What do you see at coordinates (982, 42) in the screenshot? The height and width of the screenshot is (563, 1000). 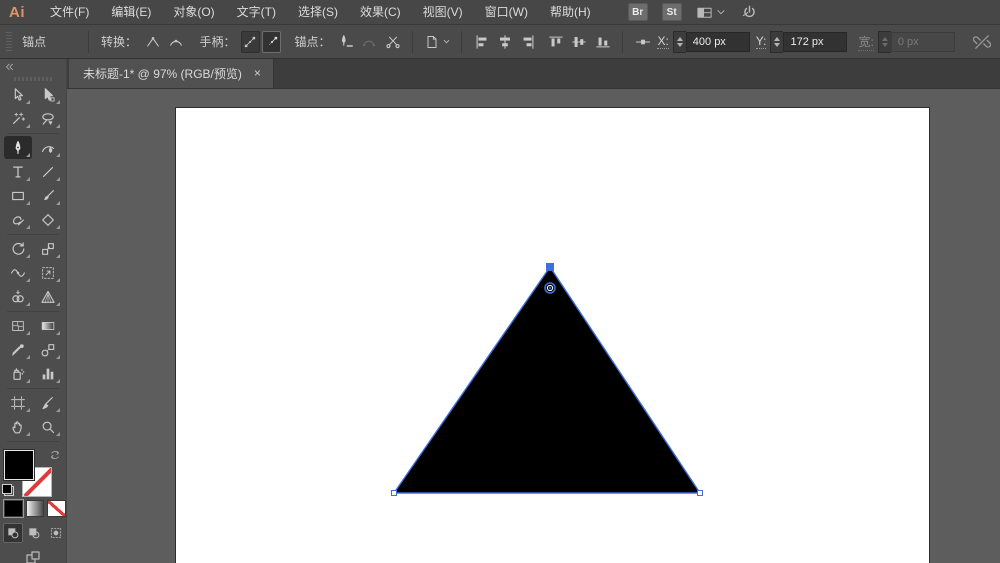 I see `constrain-proportions-button` at bounding box center [982, 42].